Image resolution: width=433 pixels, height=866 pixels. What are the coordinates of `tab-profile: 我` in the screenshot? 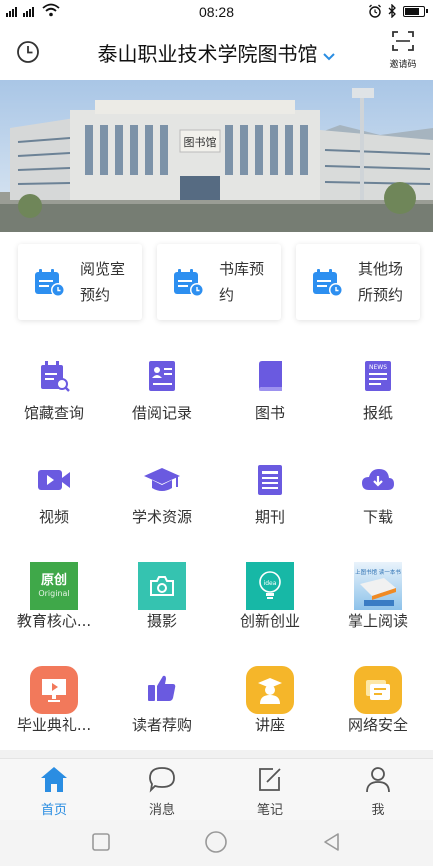 It's located at (378, 791).